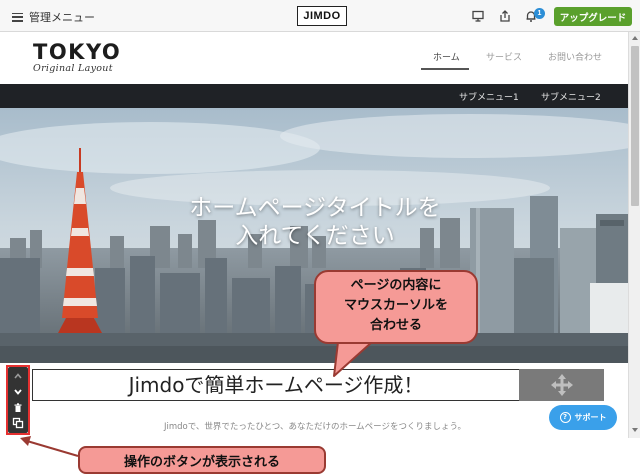 This screenshot has height=476, width=640. What do you see at coordinates (489, 96) in the screenshot?
I see `sub-nav-item-1: サブメニュー1` at bounding box center [489, 96].